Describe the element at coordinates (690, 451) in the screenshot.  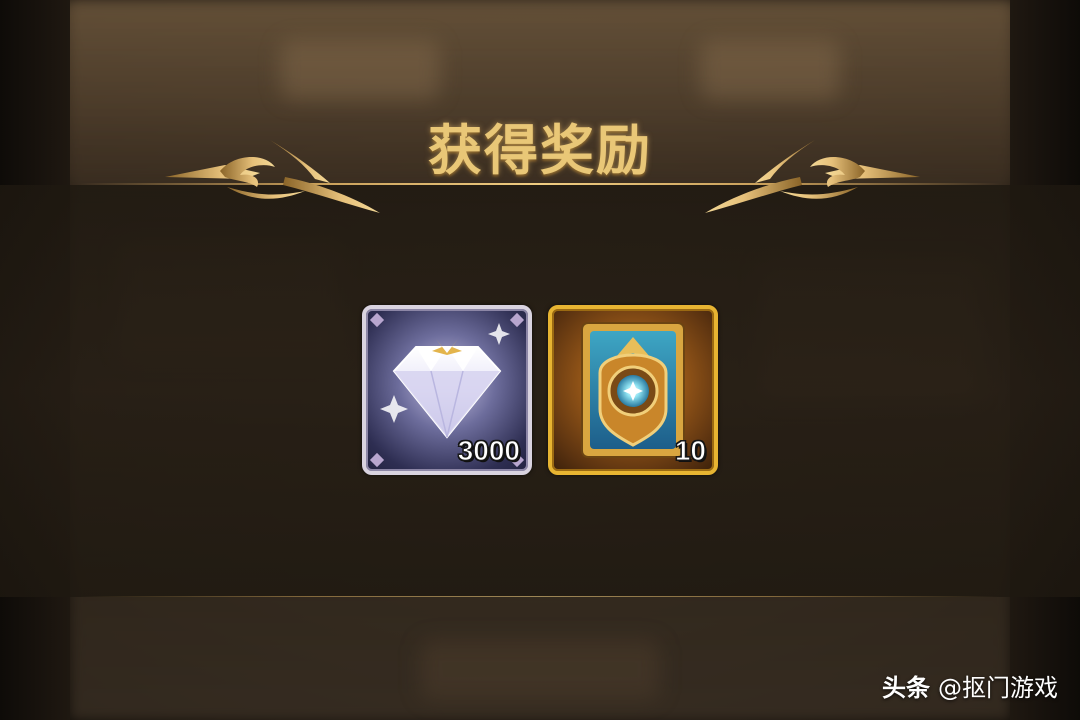
I see `reward-count: 10` at that location.